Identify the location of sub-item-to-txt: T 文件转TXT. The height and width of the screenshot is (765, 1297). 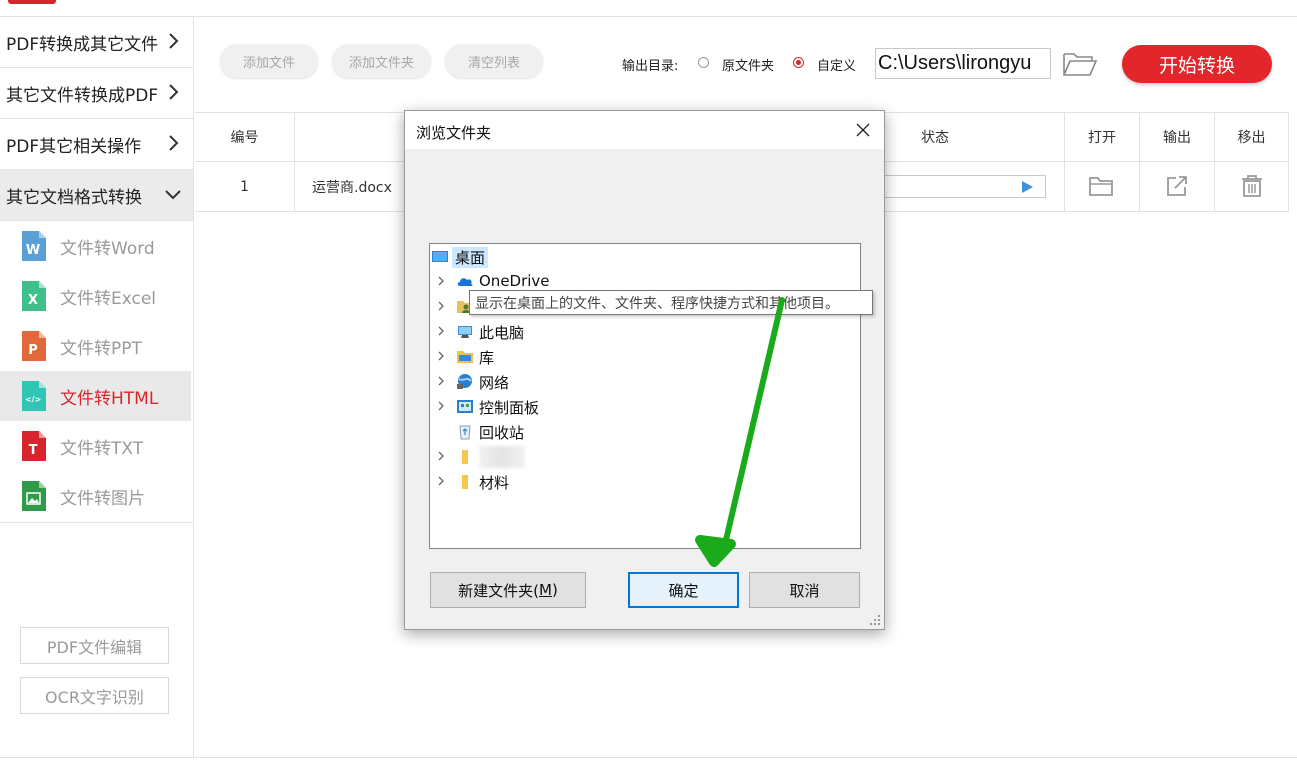
(95, 446).